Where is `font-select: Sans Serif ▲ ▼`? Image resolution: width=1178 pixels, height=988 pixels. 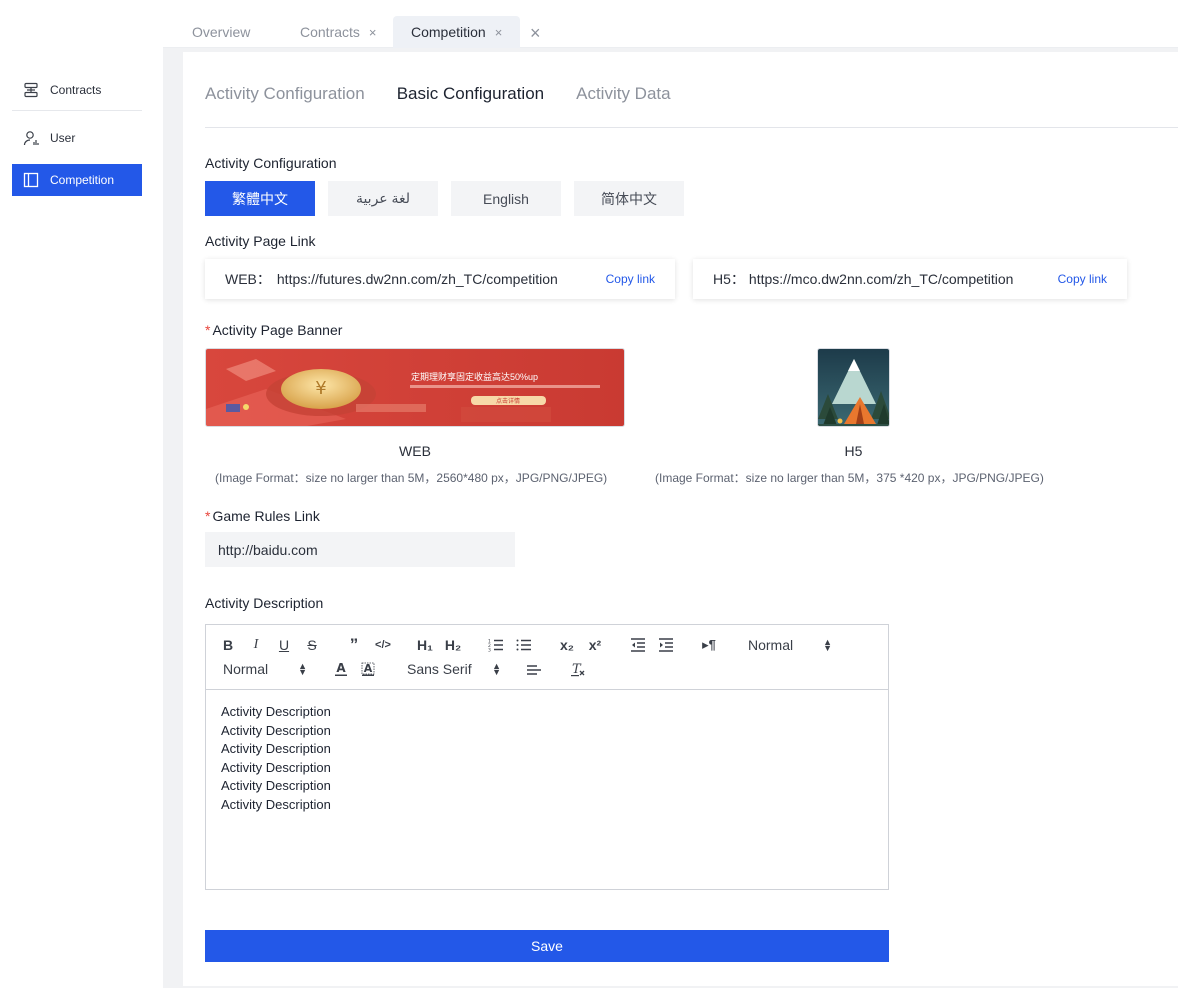
font-select: Sans Serif ▲ ▼ is located at coordinates (454, 669).